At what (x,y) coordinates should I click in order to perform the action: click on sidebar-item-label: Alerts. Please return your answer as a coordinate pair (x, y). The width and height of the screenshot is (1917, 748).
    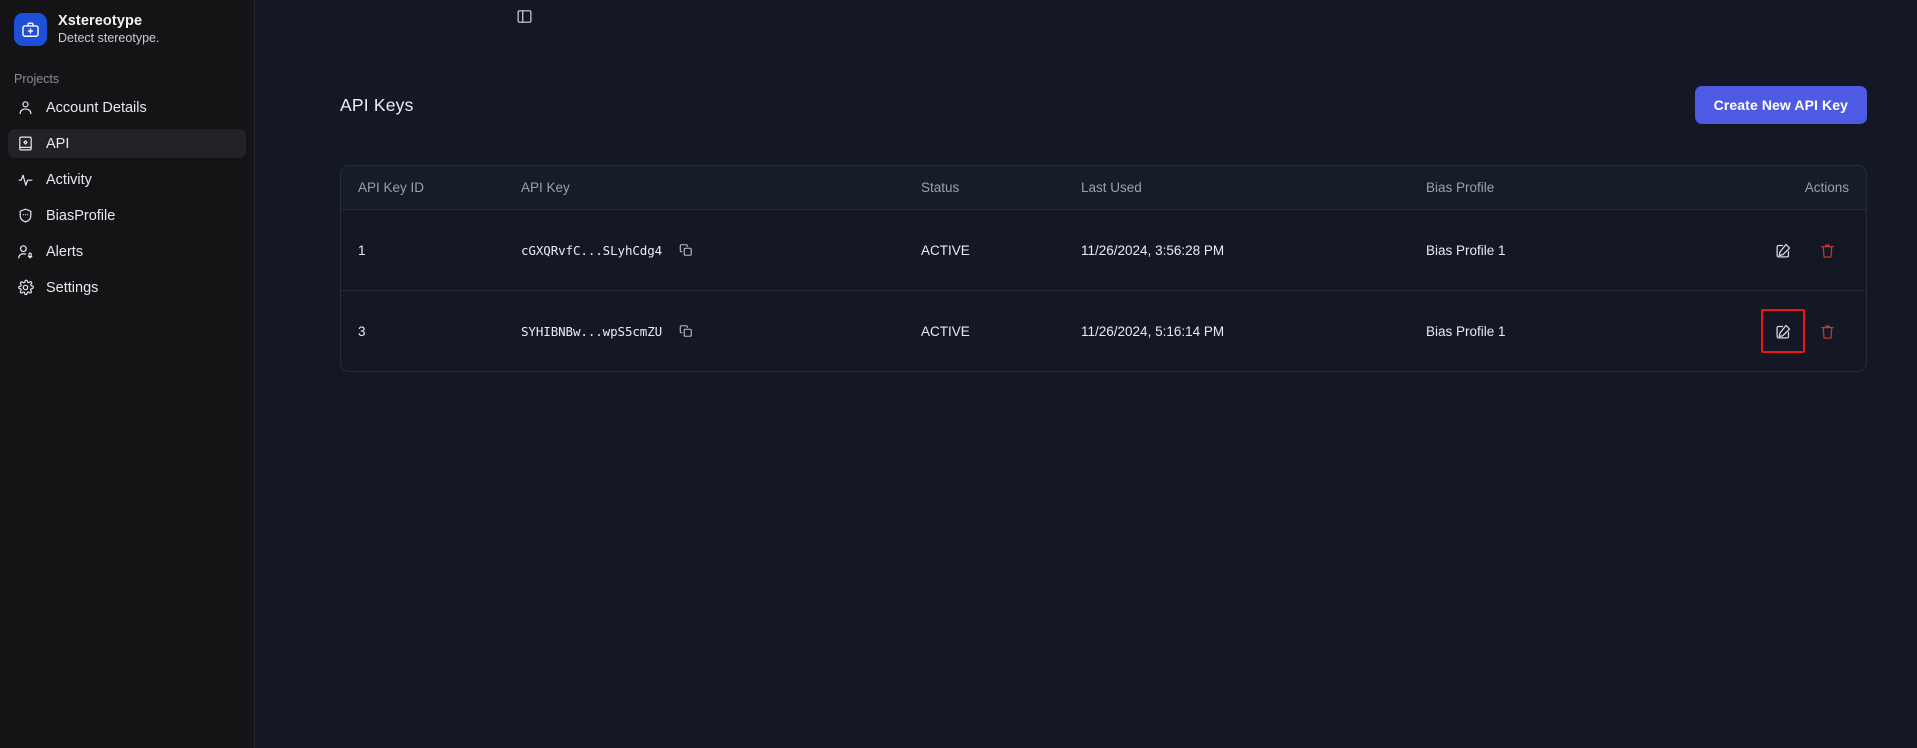
    Looking at the image, I should click on (65, 251).